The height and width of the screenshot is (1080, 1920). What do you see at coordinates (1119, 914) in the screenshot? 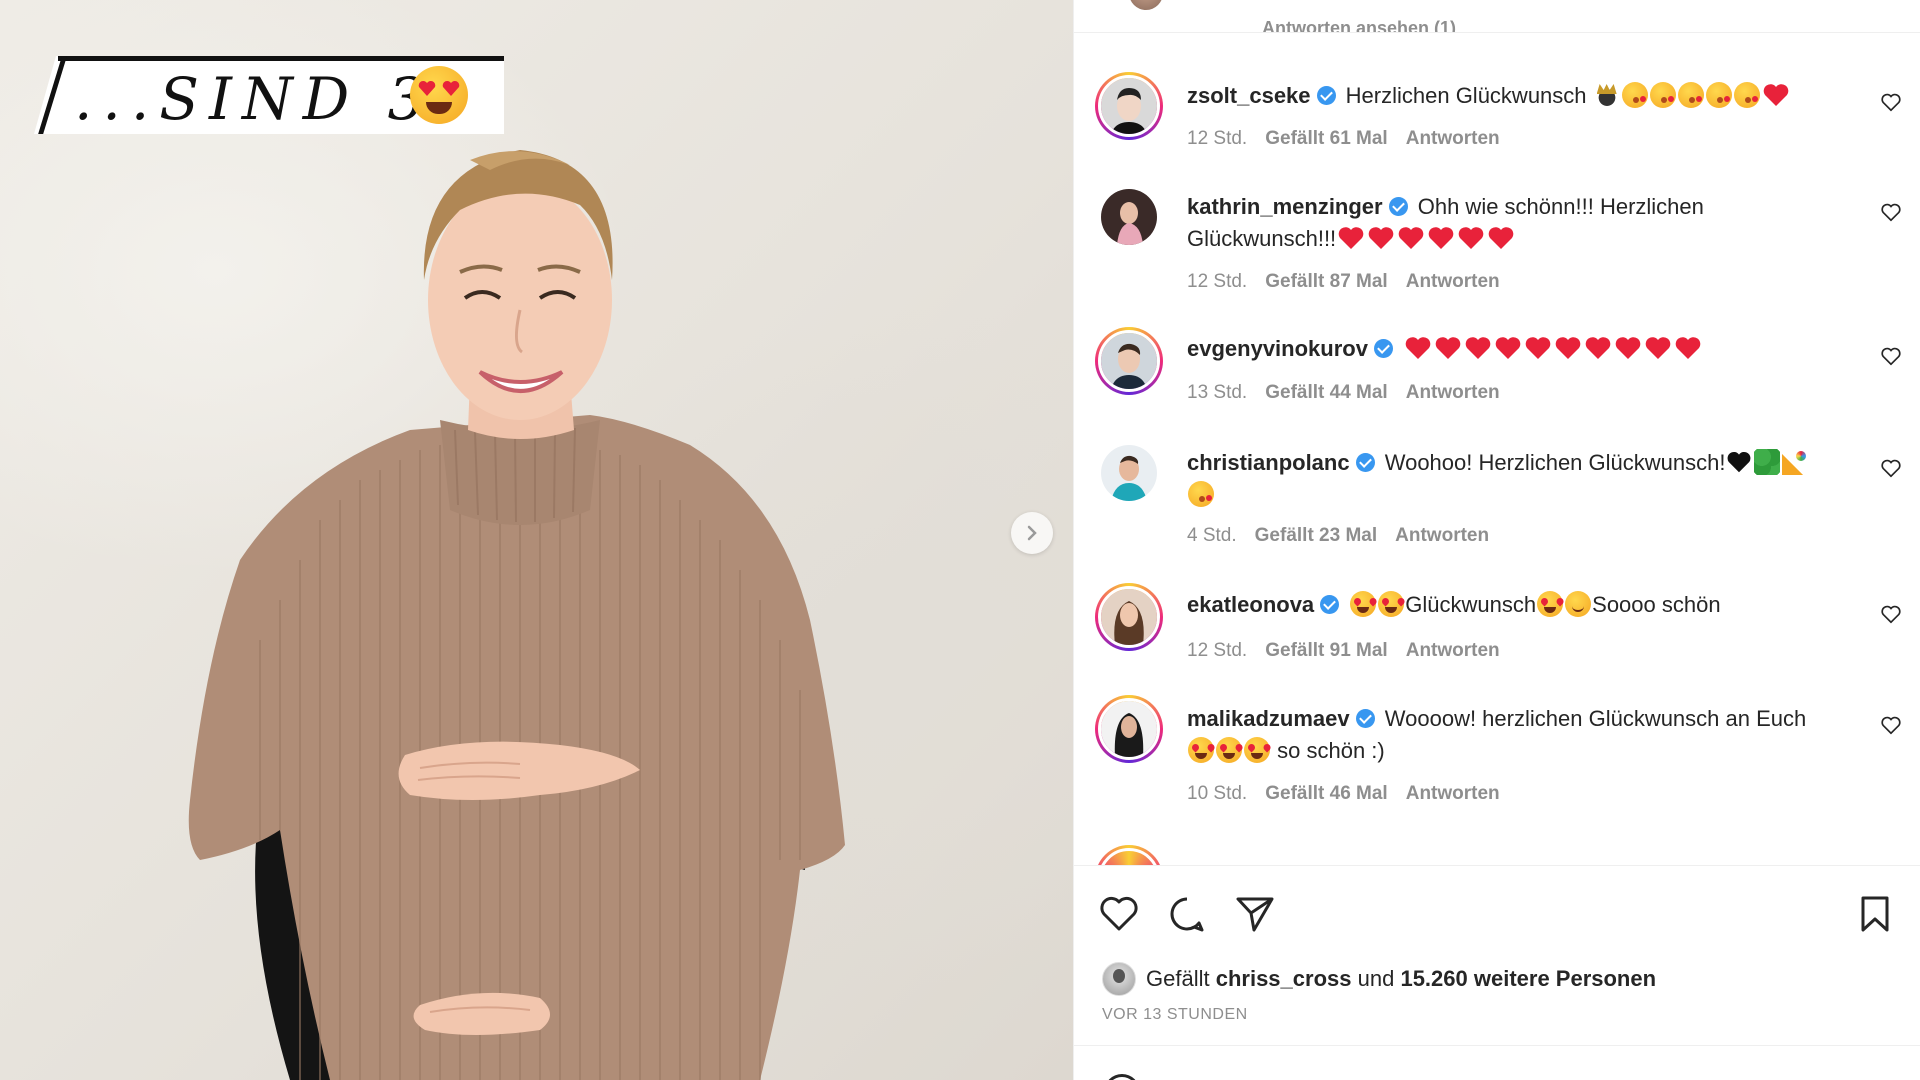
I see `heart-outline-icon` at bounding box center [1119, 914].